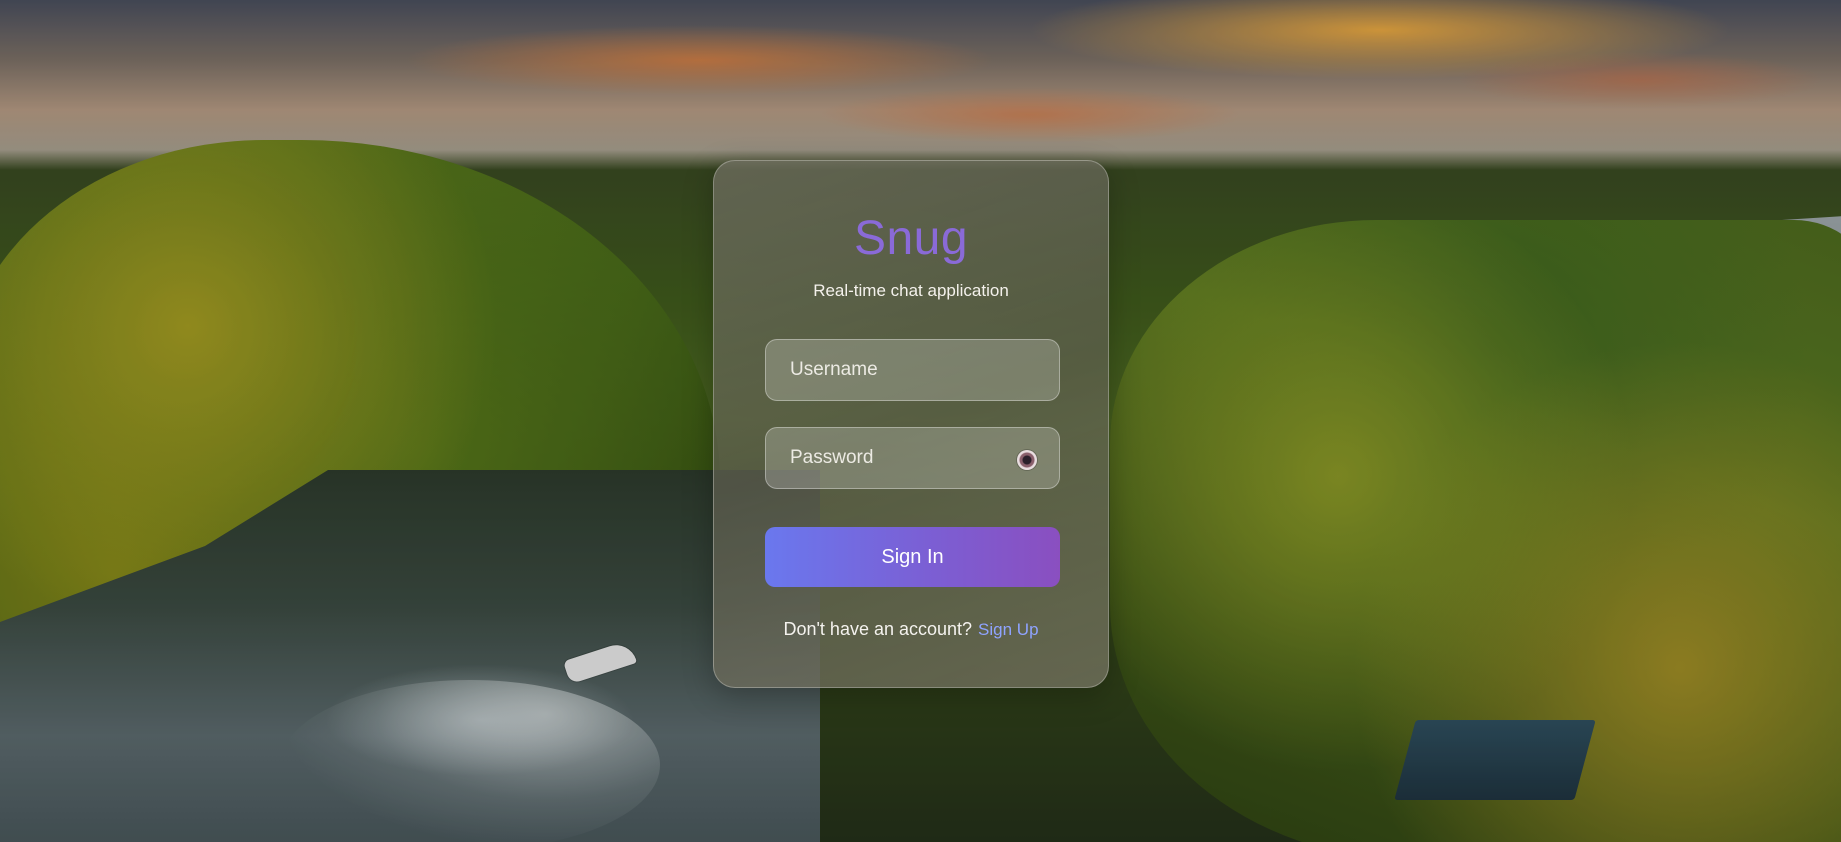 Image resolution: width=1841 pixels, height=842 pixels. What do you see at coordinates (1008, 629) in the screenshot?
I see `sign-up-link: Sign Up` at bounding box center [1008, 629].